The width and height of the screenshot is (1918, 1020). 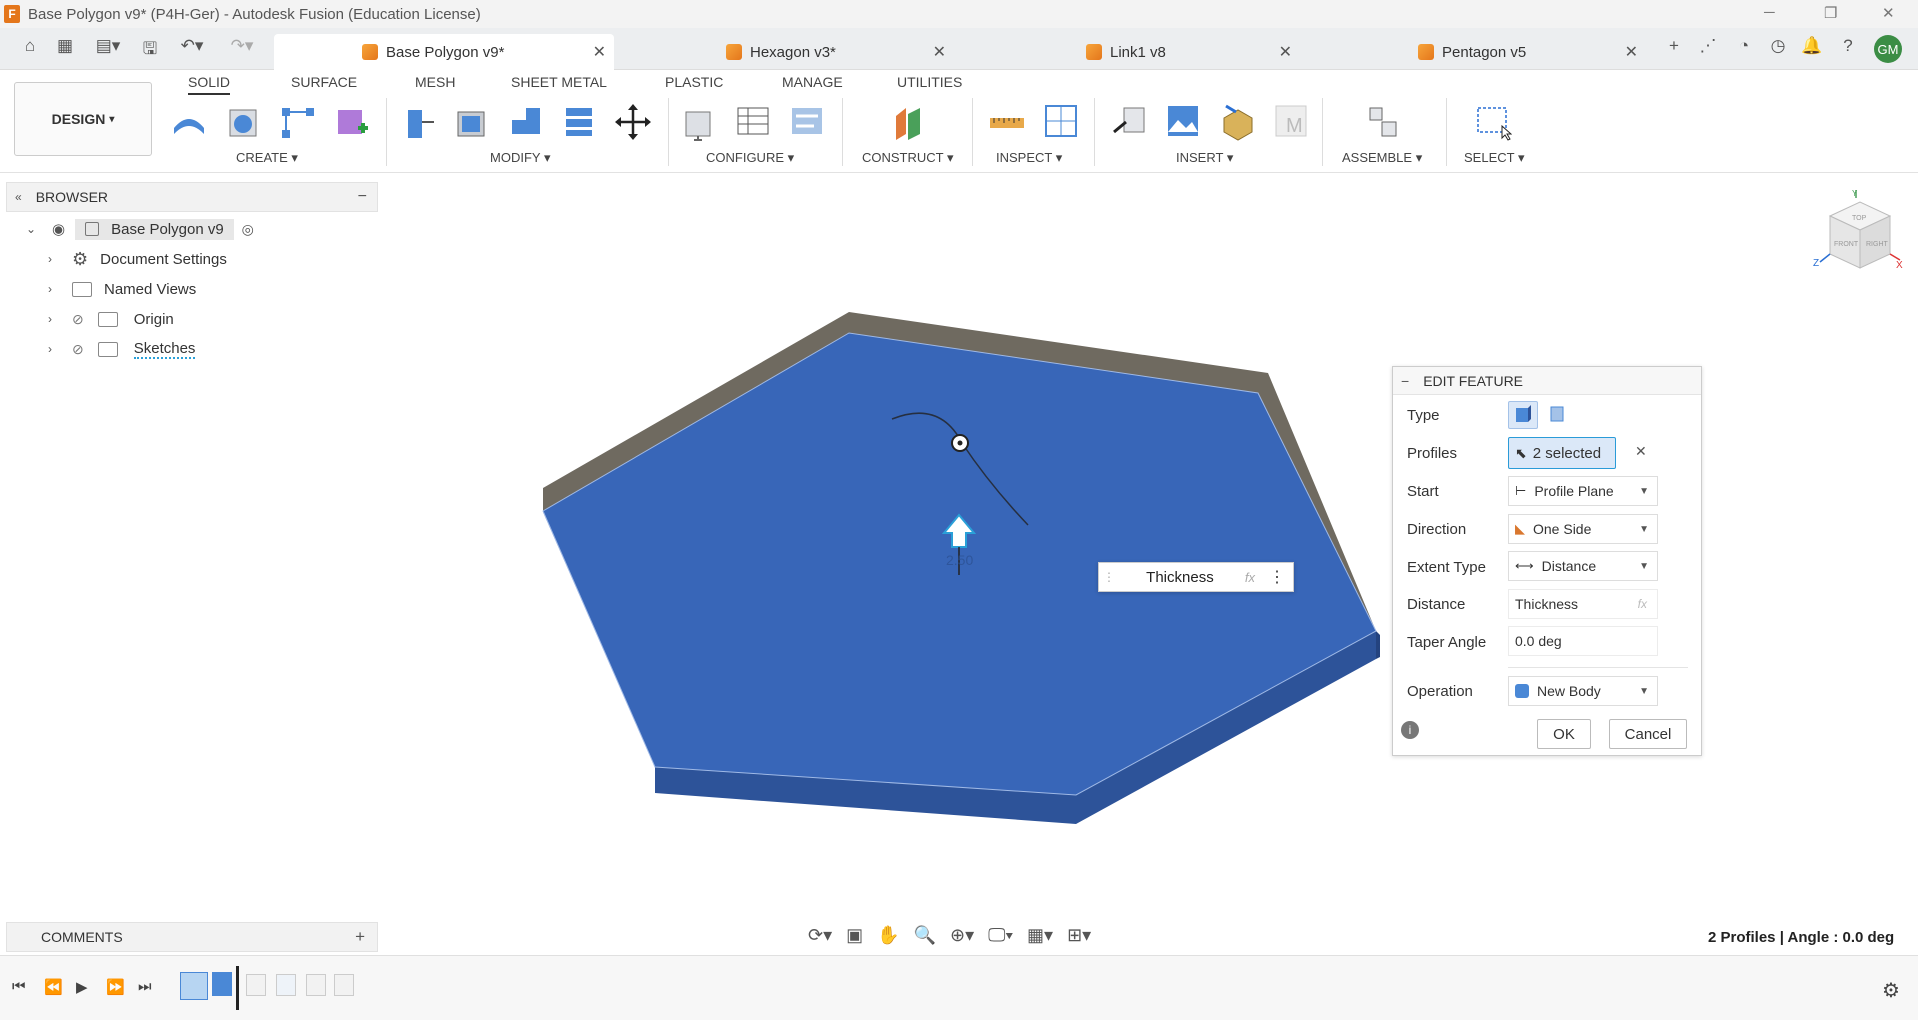 I want to click on clock-icon: ◷, so click(x=1778, y=48).